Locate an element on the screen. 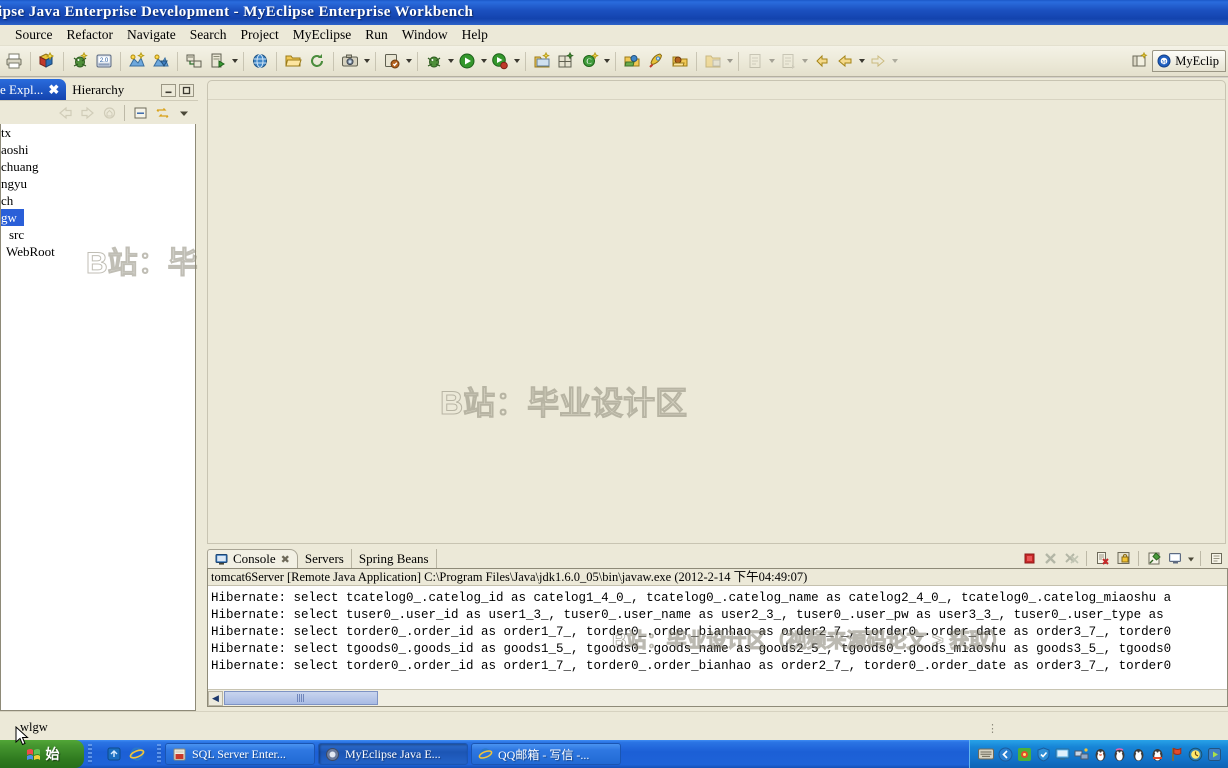 The width and height of the screenshot is (1228, 768). snapshot-dropdown-arrow is located at coordinates (366, 61).